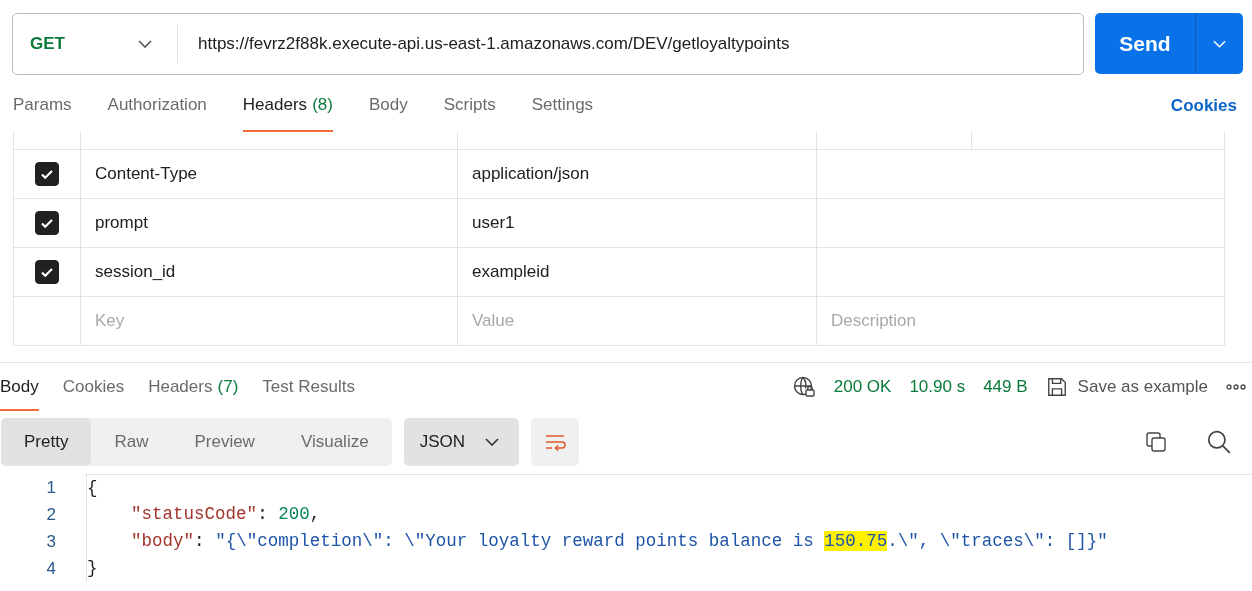  What do you see at coordinates (562, 103) in the screenshot?
I see `request-tab: Settings` at bounding box center [562, 103].